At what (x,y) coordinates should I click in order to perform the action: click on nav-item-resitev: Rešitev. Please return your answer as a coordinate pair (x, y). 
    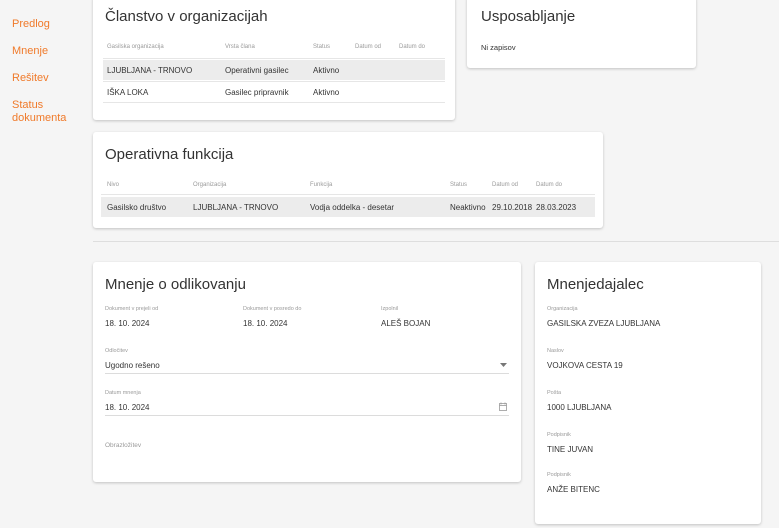
    Looking at the image, I should click on (30, 78).